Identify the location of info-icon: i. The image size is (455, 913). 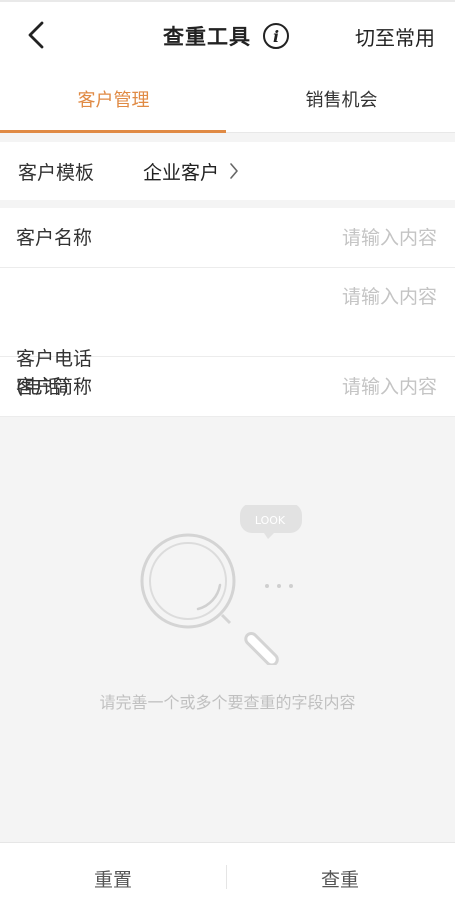
(276, 36).